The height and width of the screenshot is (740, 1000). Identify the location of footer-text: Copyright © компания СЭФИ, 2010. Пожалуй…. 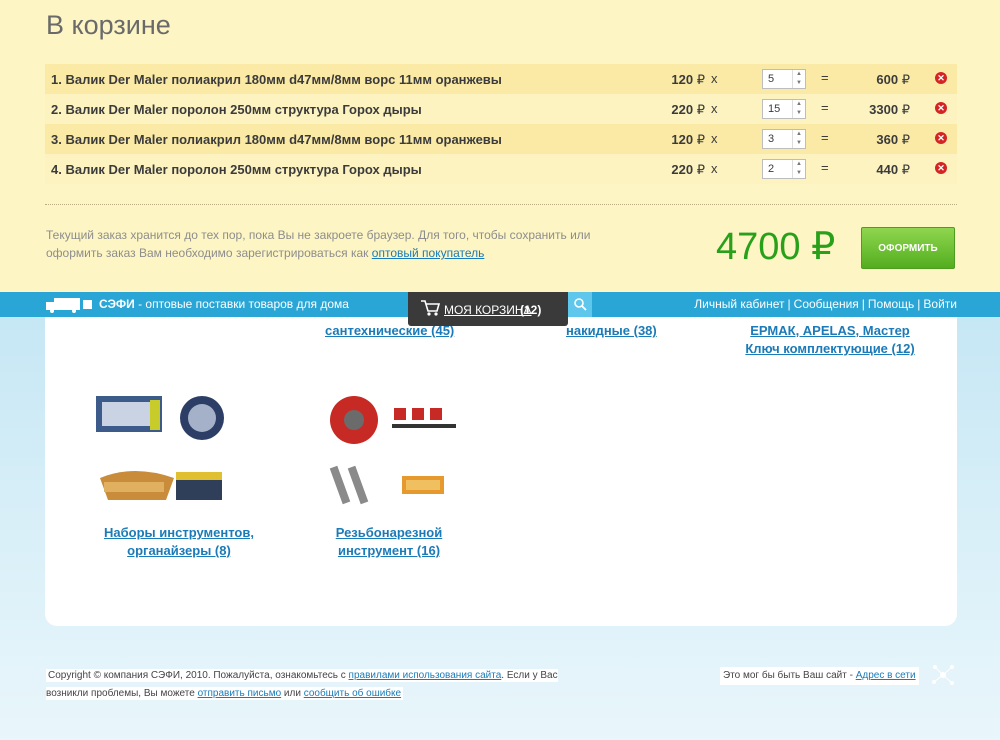
(198, 675).